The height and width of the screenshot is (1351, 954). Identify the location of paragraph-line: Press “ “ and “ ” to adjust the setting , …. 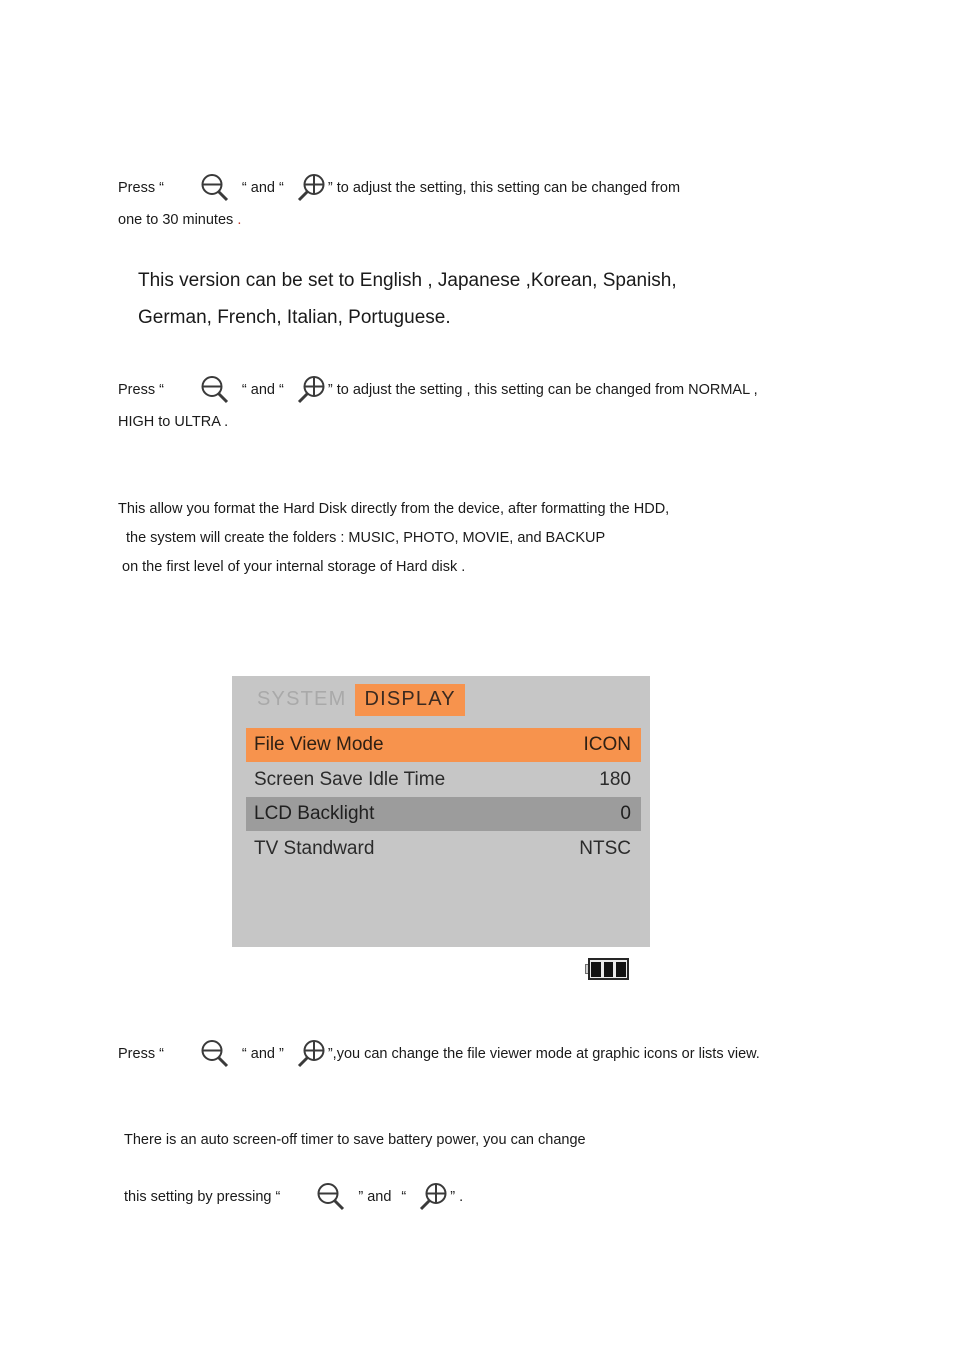
(438, 390).